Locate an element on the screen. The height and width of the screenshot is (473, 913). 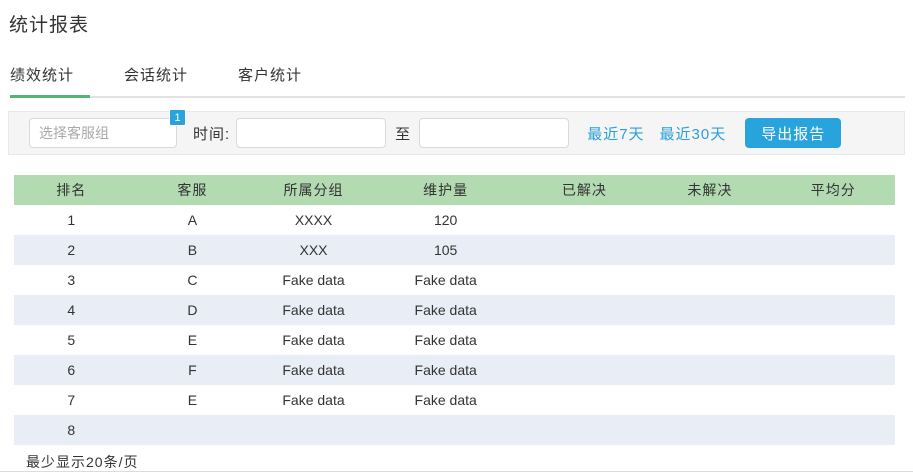
table-cell: 105 is located at coordinates (445, 250).